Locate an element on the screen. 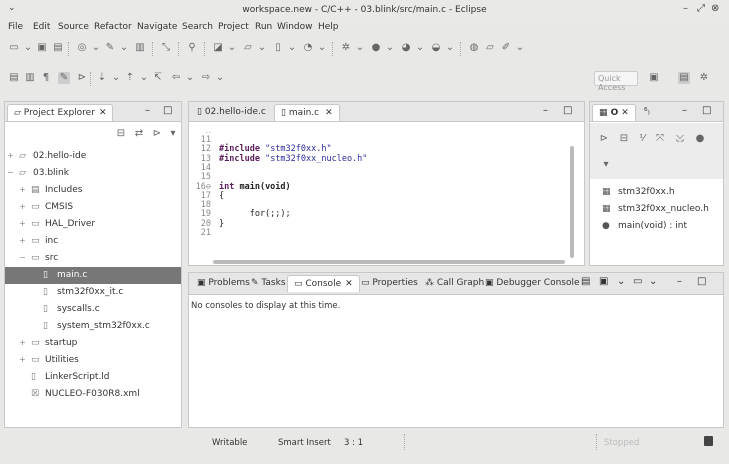  build-config-icon: ◎ is located at coordinates (82, 48).